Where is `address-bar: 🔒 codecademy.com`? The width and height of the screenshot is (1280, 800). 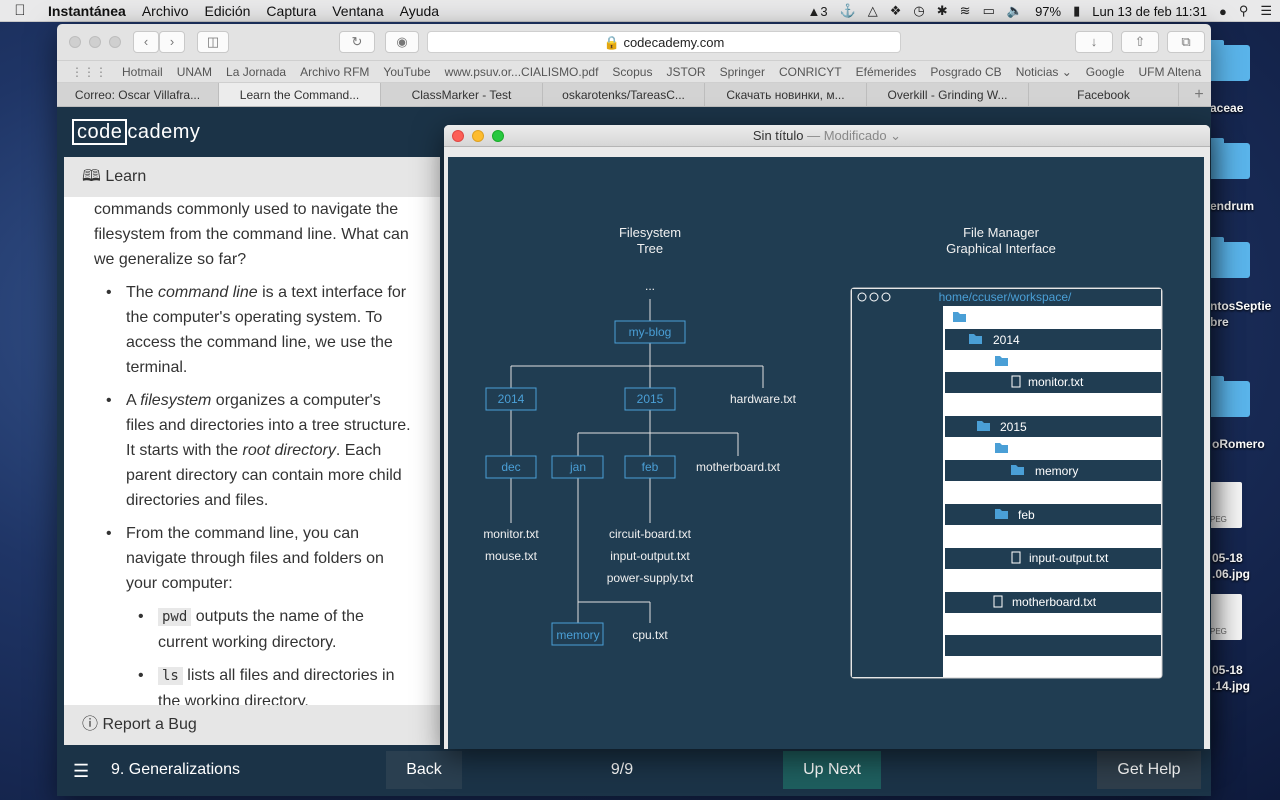
address-bar: 🔒 codecademy.com is located at coordinates (664, 42).